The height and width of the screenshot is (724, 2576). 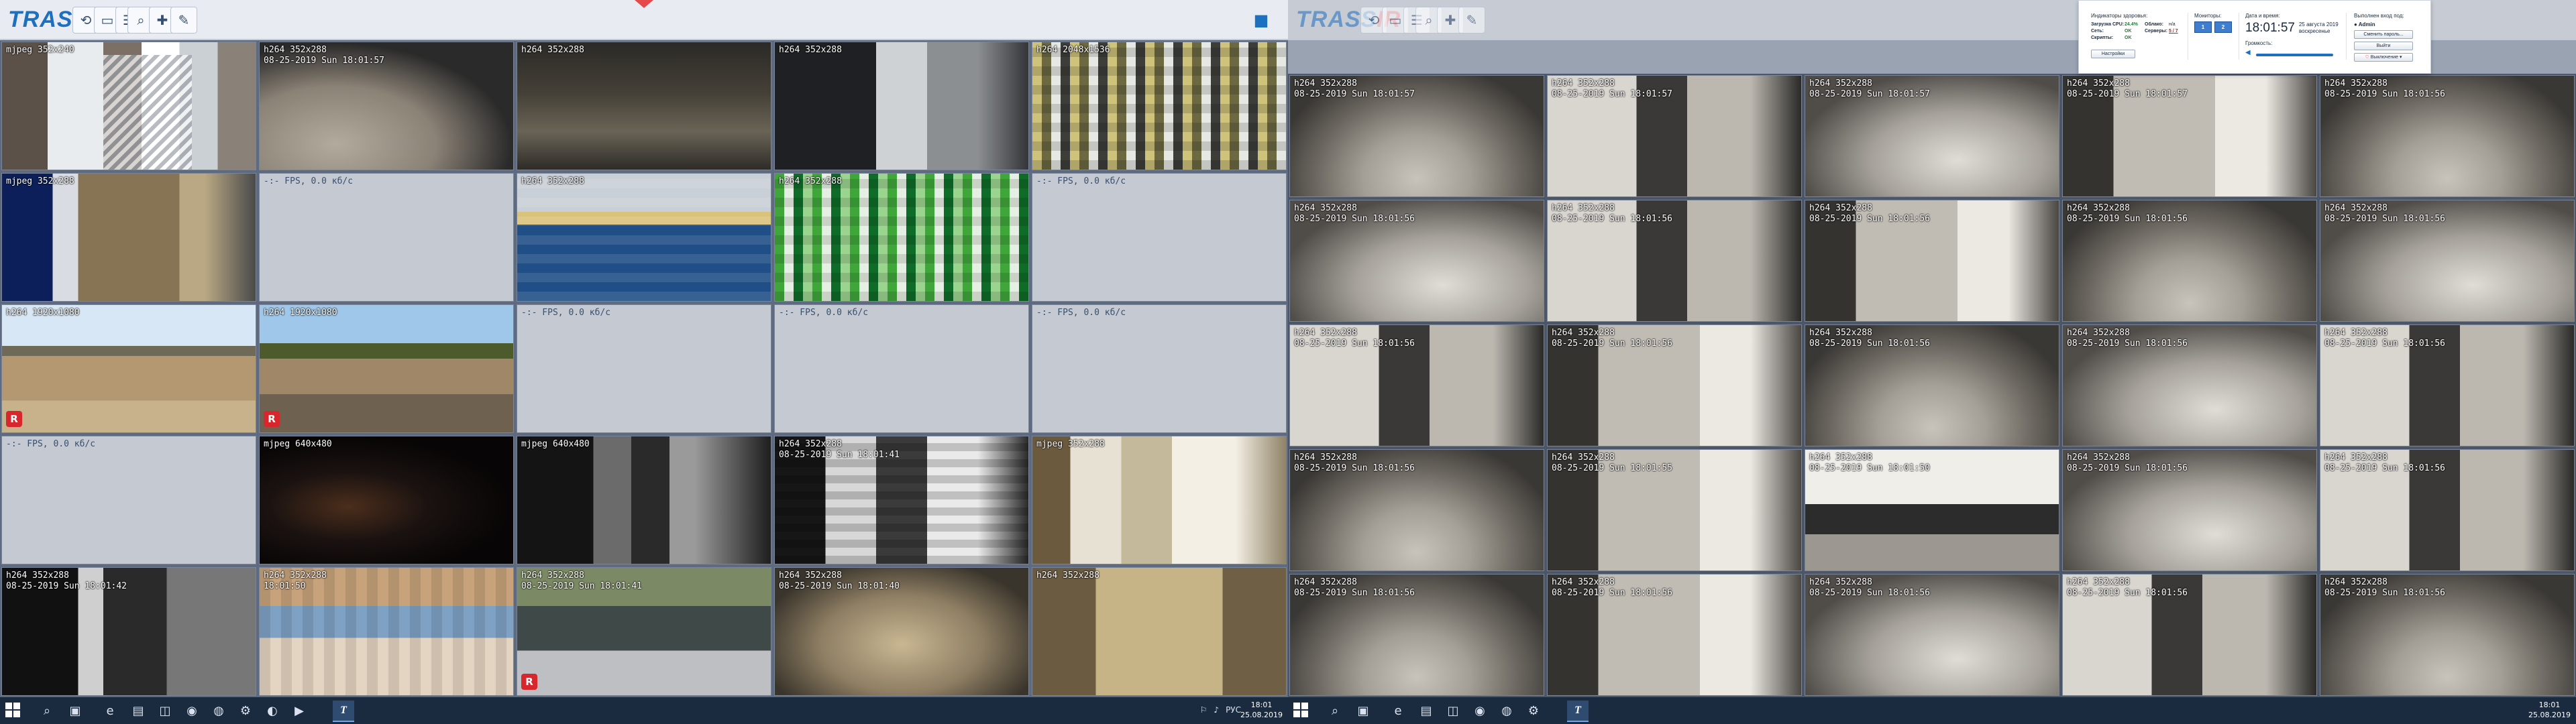 What do you see at coordinates (2400, 57) in the screenshot?
I see `chevron-down-icon: ▾` at bounding box center [2400, 57].